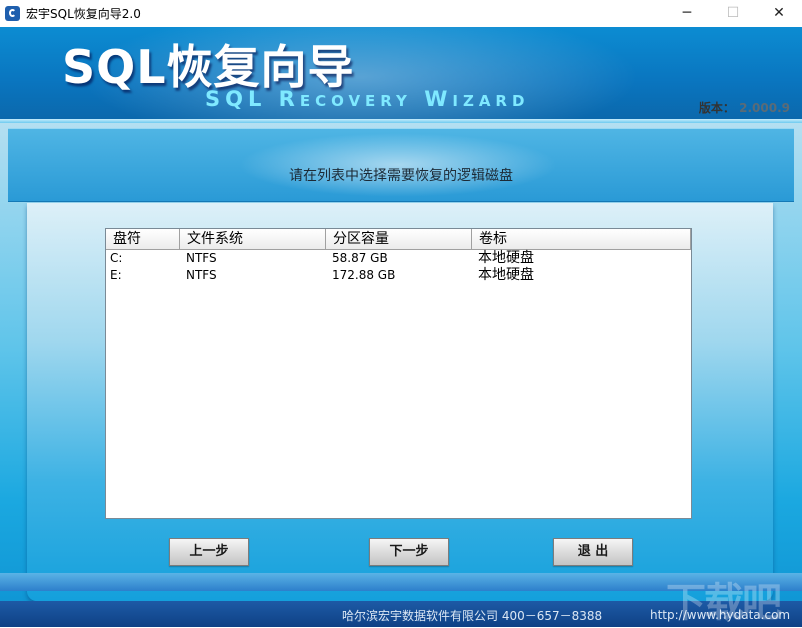 Image resolution: width=802 pixels, height=628 pixels. Describe the element at coordinates (409, 552) in the screenshot. I see `next-step-button: 下一步` at that location.